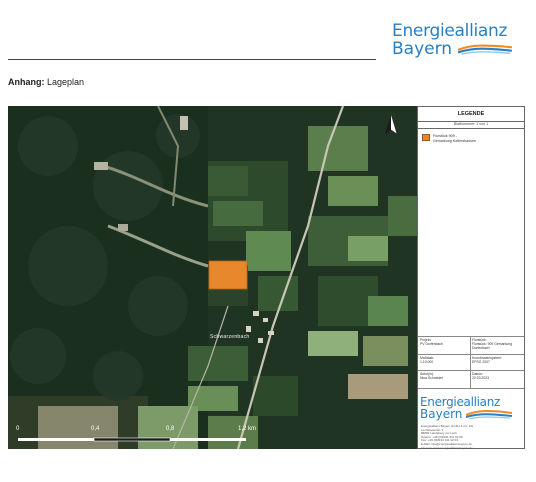 This screenshot has height=482, width=536. What do you see at coordinates (95, 429) in the screenshot?
I see `scale-tick-1: 0,4` at bounding box center [95, 429].